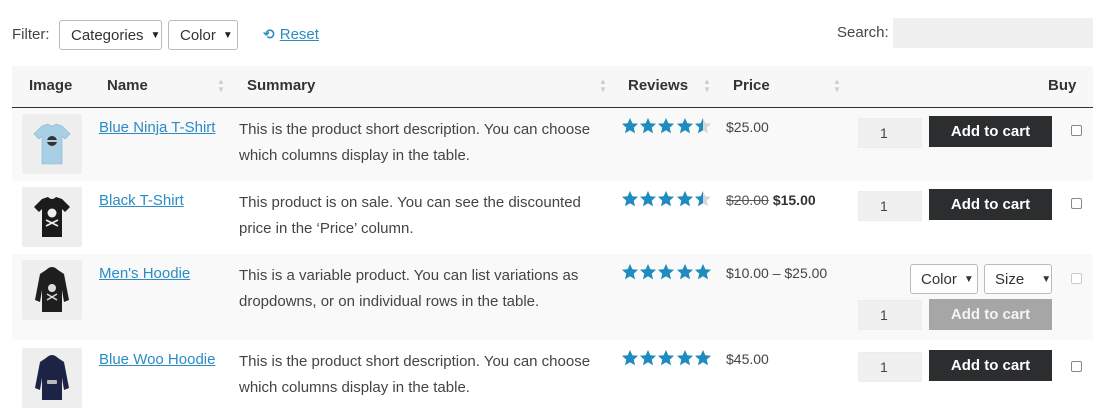  What do you see at coordinates (747, 200) in the screenshot?
I see `original-price: $20.00` at bounding box center [747, 200].